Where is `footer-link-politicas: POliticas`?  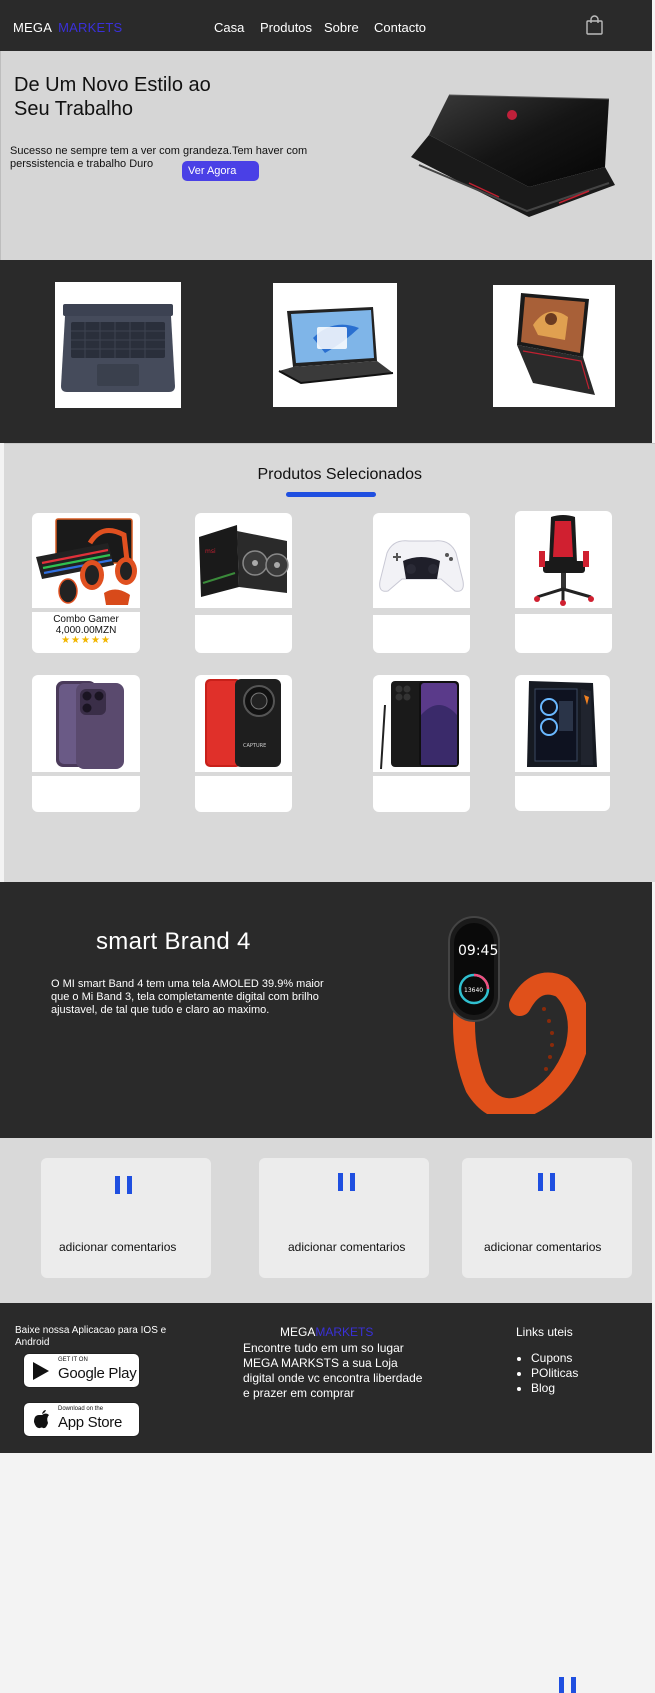
footer-link-politicas: POliticas is located at coordinates (554, 1373).